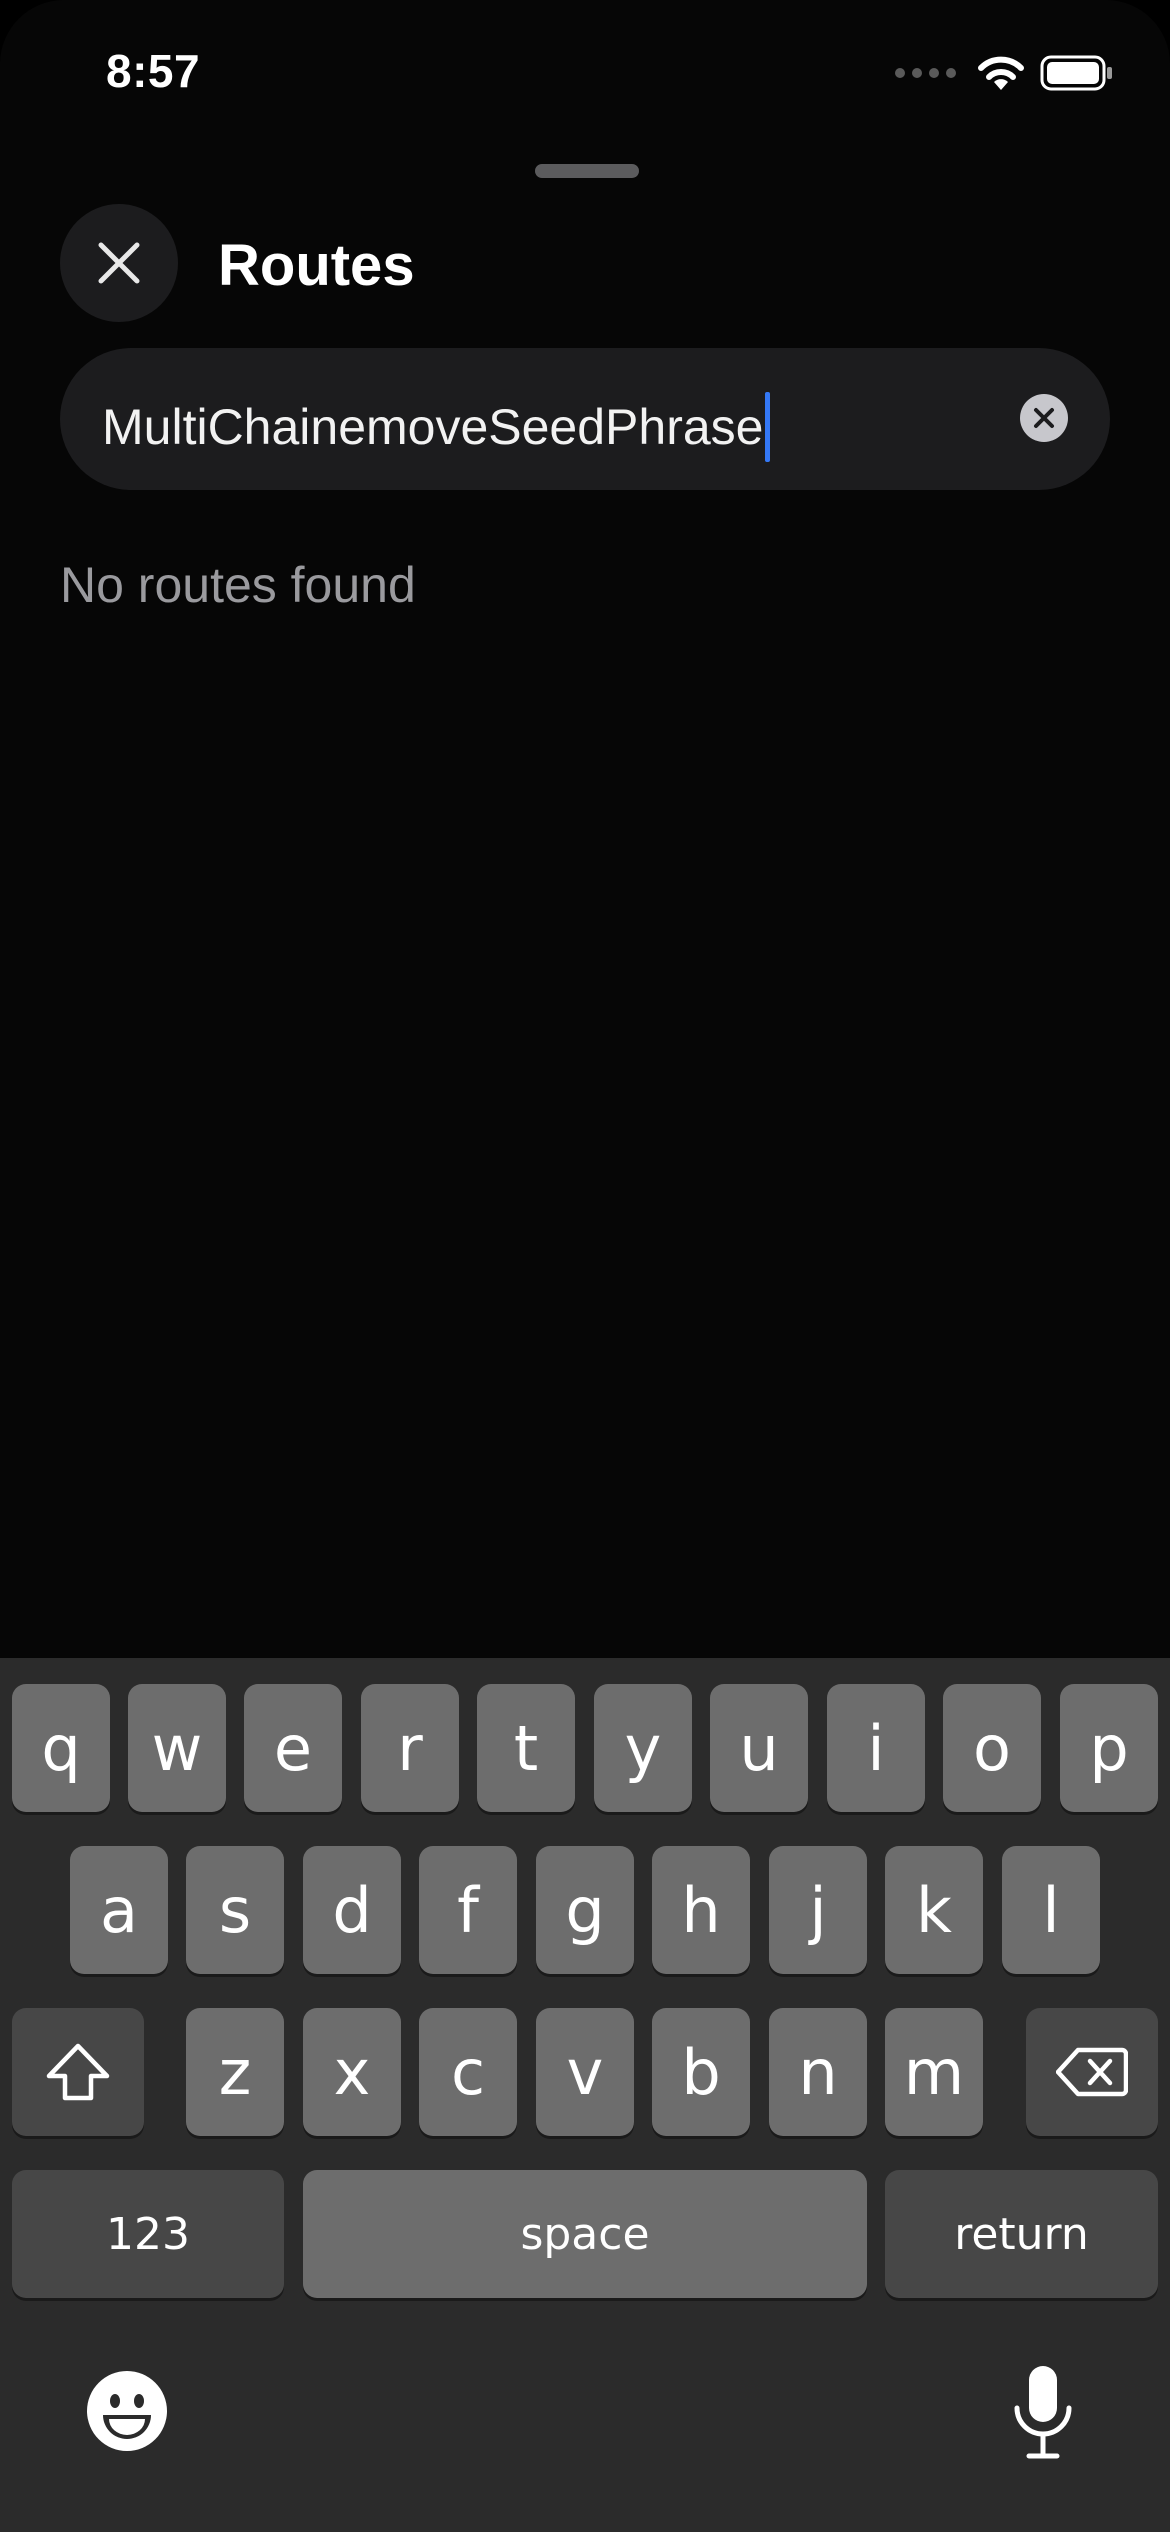  What do you see at coordinates (701, 1910) in the screenshot?
I see `key-h: h` at bounding box center [701, 1910].